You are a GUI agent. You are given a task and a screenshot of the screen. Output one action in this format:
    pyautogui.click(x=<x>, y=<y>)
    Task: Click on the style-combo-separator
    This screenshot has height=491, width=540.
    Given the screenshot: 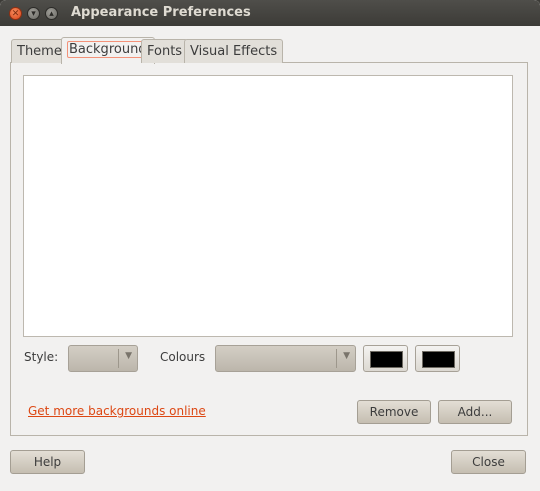 What is the action you would take?
    pyautogui.click(x=118, y=358)
    